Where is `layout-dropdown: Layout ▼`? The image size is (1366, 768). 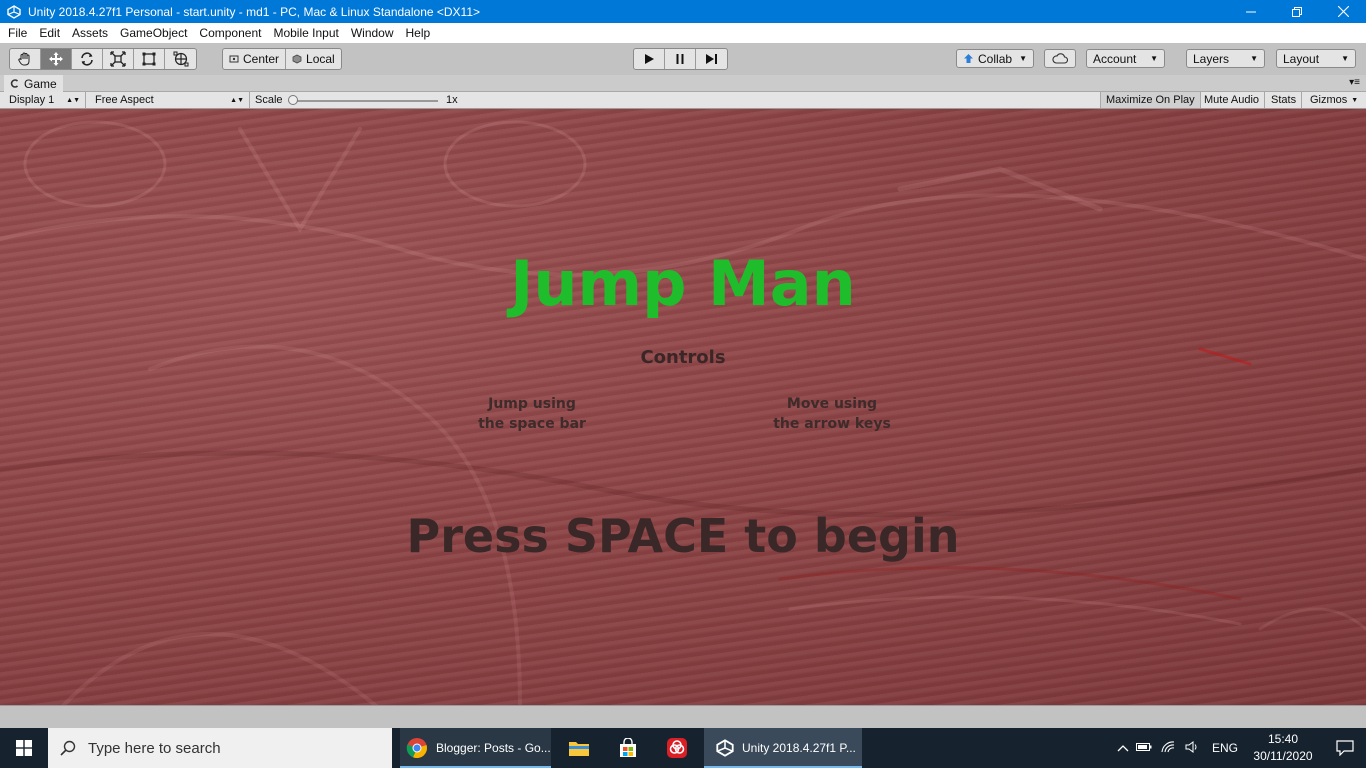
layout-dropdown: Layout ▼ is located at coordinates (1316, 58).